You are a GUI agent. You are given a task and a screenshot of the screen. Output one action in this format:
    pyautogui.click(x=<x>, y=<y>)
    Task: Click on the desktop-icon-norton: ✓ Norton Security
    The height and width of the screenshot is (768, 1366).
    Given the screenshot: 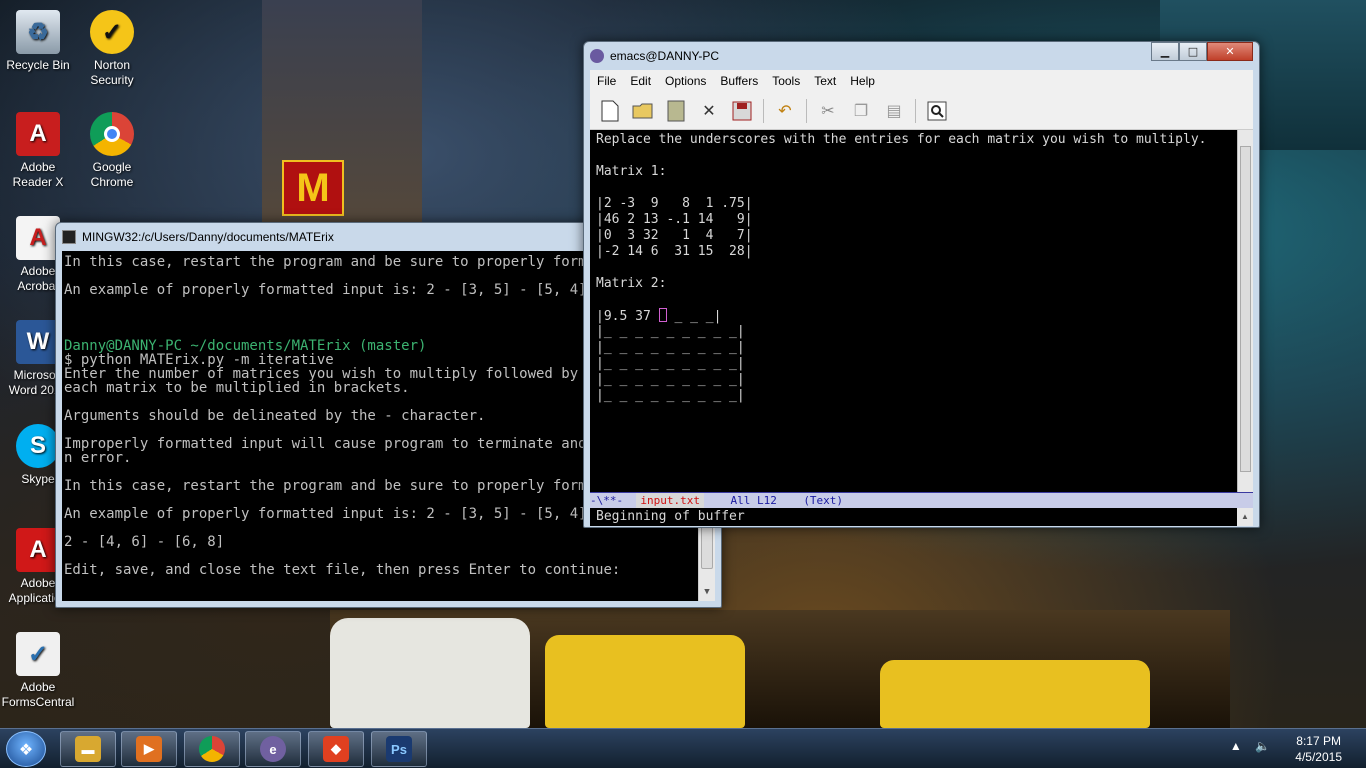 What is the action you would take?
    pyautogui.click(x=112, y=49)
    